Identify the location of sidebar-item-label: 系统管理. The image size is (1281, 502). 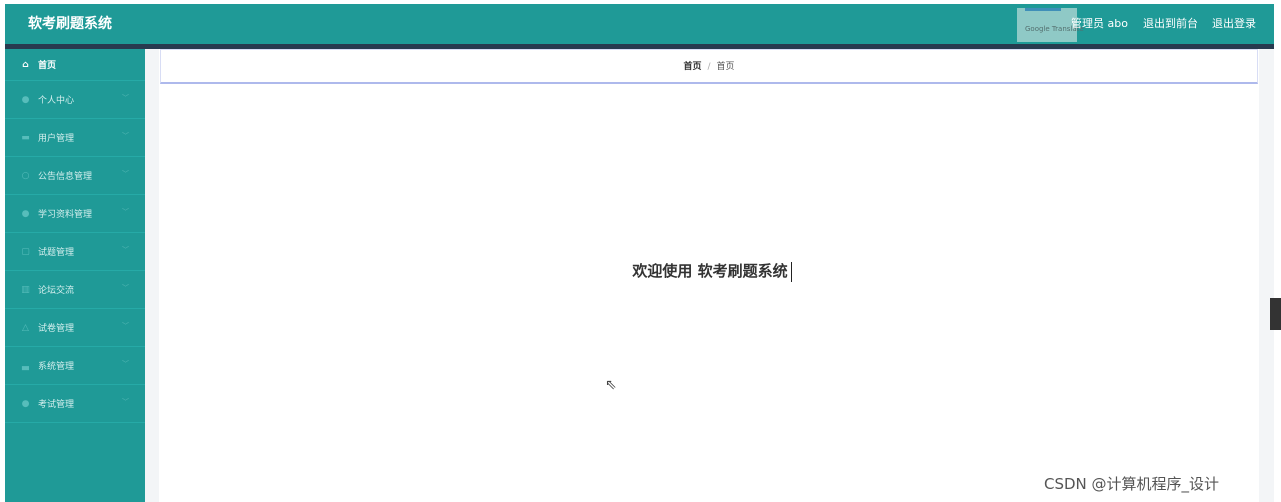
(56, 367).